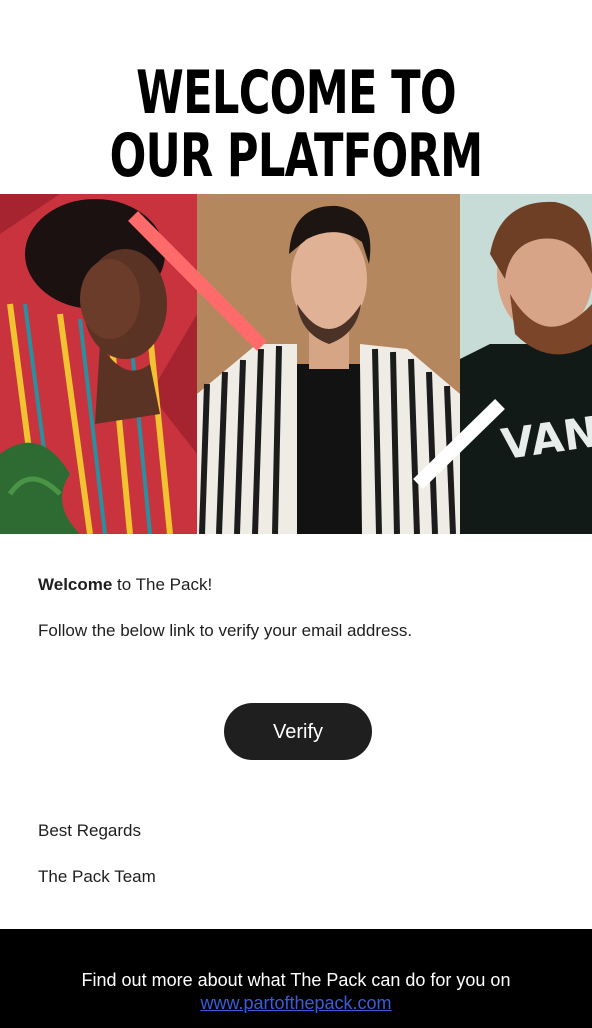 Image resolution: width=592 pixels, height=1028 pixels. What do you see at coordinates (298, 731) in the screenshot?
I see `verify-button: Verify` at bounding box center [298, 731].